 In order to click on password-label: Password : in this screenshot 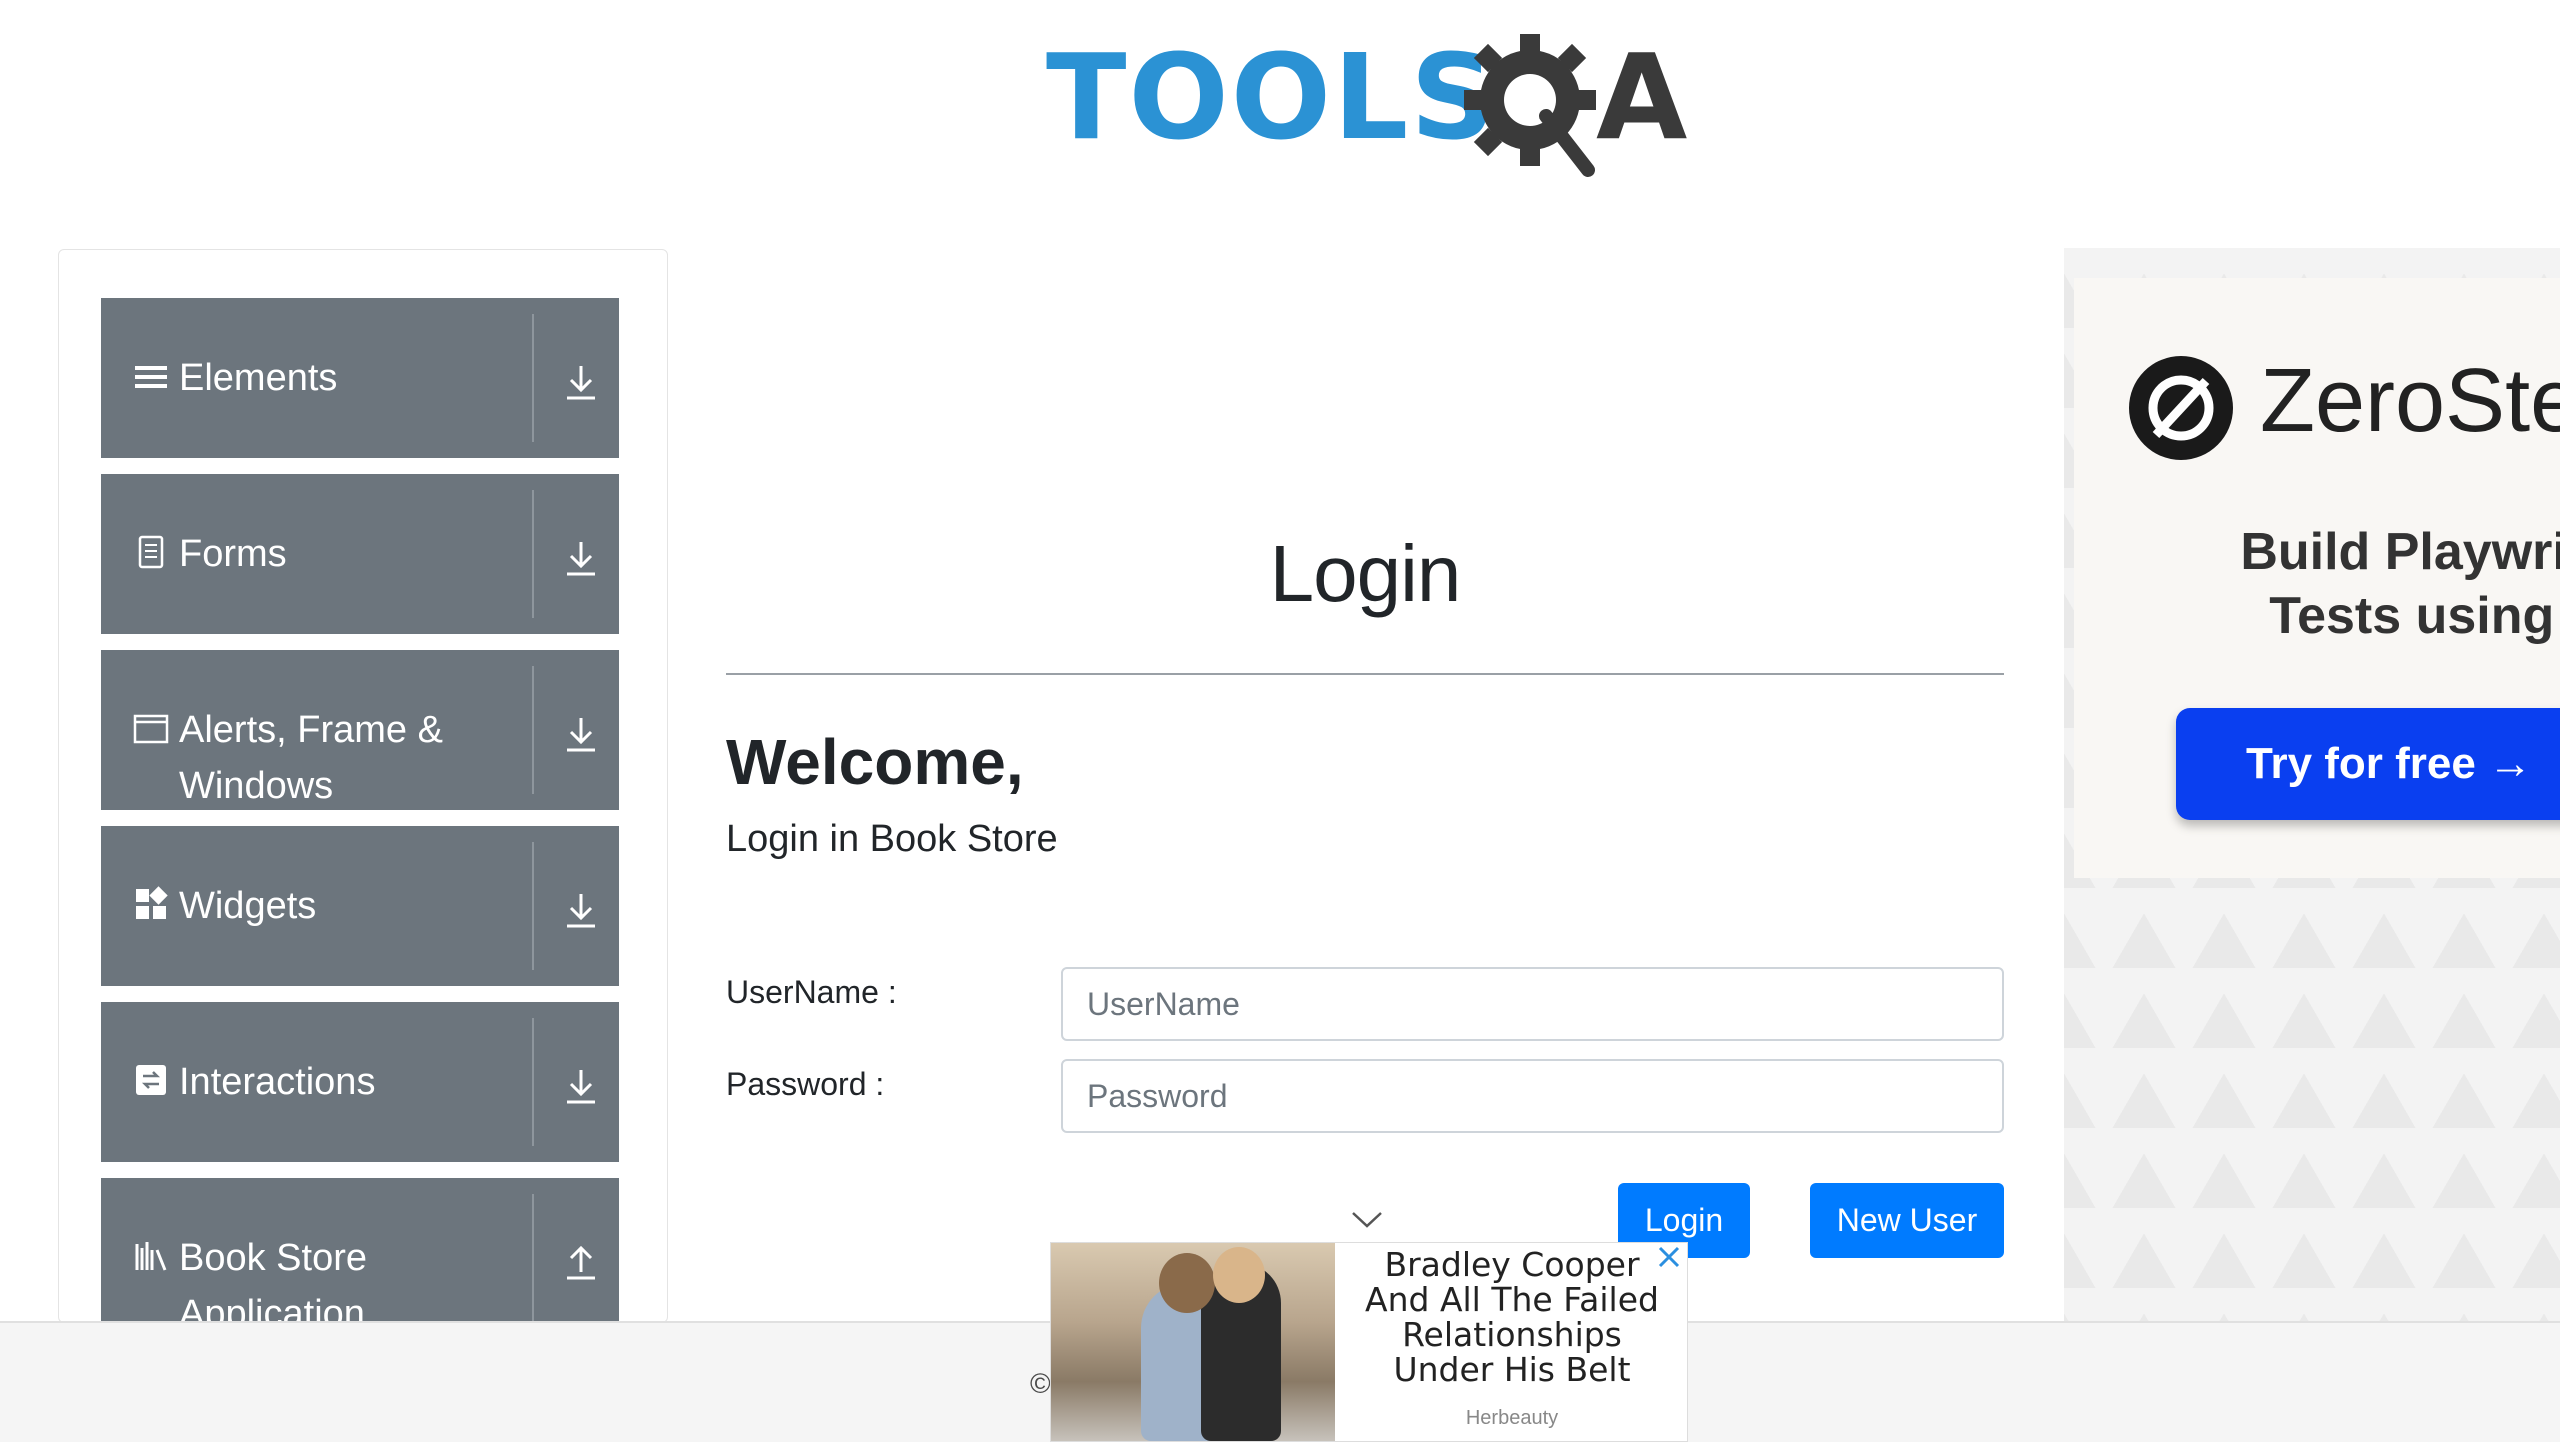, I will do `click(805, 1084)`.